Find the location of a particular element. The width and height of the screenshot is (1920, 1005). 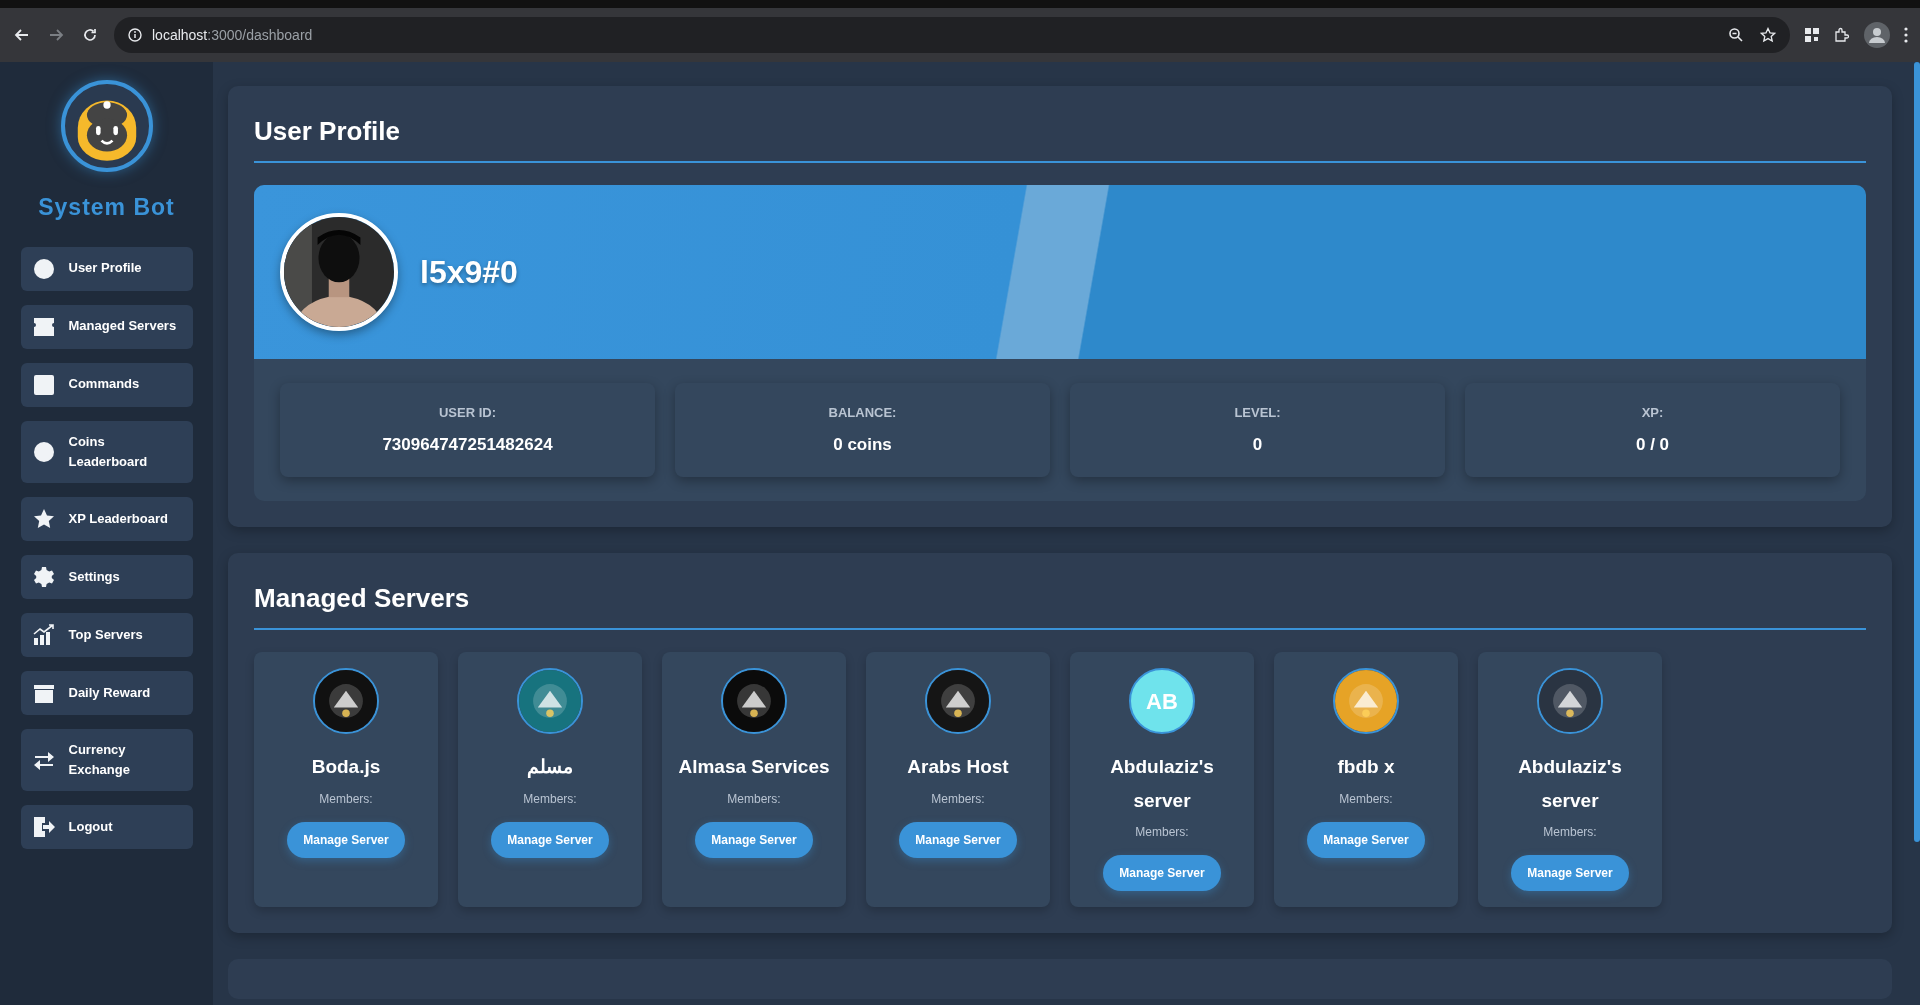

profile-avatar-icon is located at coordinates (1877, 35).